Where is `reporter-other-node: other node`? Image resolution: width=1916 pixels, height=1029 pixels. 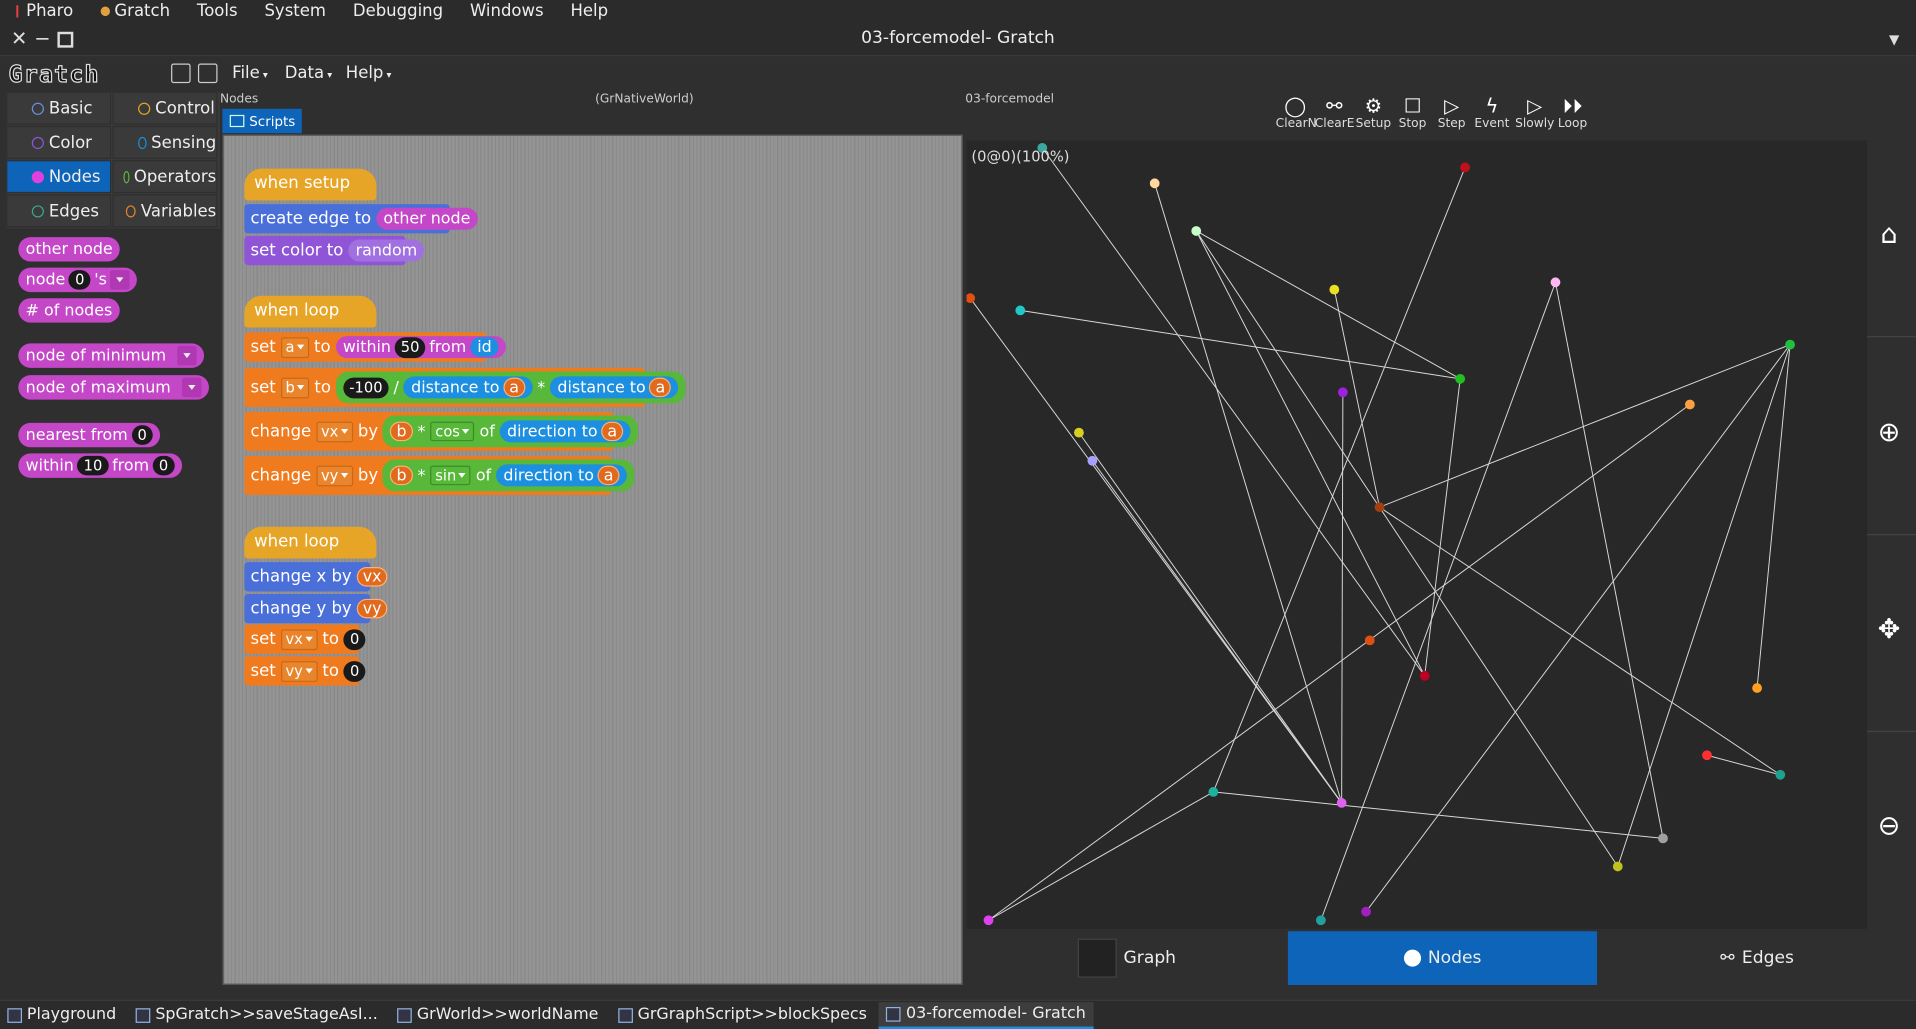 reporter-other-node: other node is located at coordinates (427, 218).